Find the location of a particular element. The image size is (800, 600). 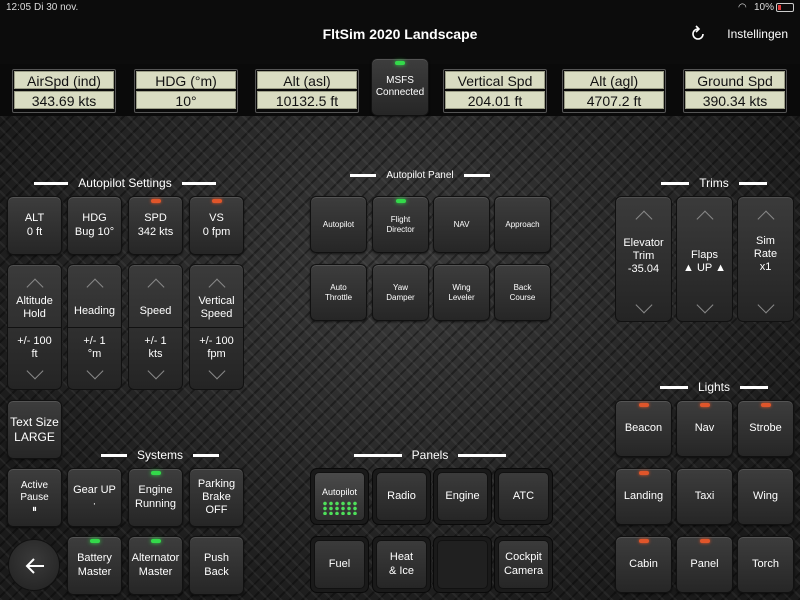

readout-alt-asl: Alt (asl) 10132.5 ft is located at coordinates (307, 91).